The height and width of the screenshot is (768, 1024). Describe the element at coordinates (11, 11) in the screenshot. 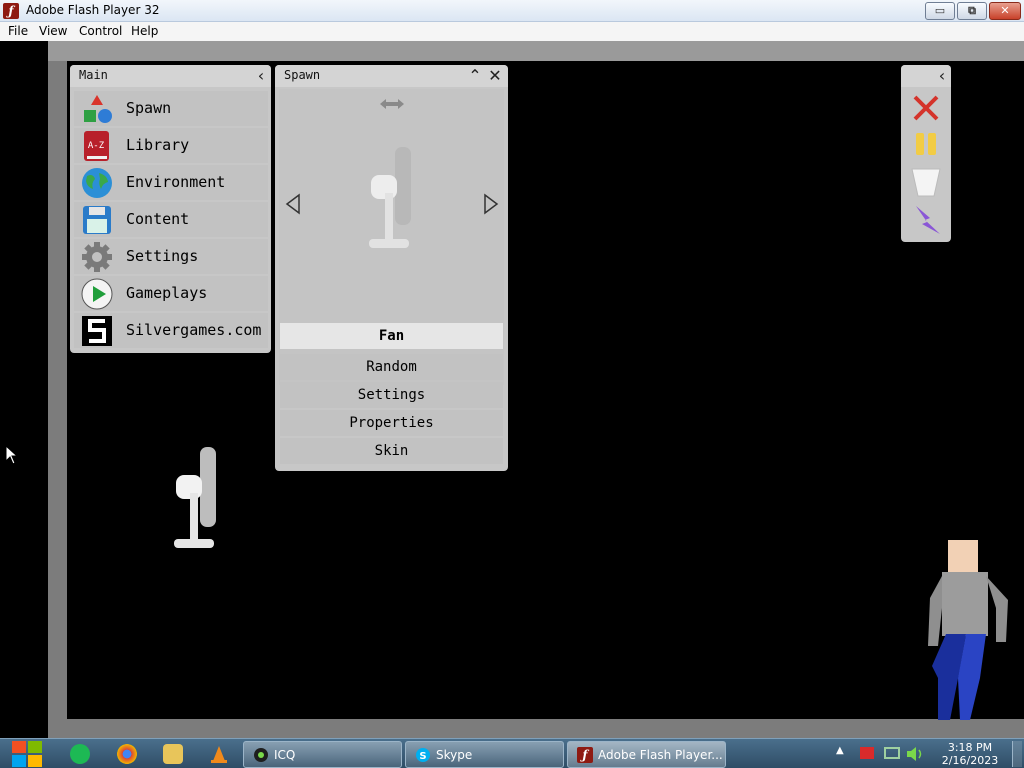

I see `flash-f-icon: ƒ` at that location.